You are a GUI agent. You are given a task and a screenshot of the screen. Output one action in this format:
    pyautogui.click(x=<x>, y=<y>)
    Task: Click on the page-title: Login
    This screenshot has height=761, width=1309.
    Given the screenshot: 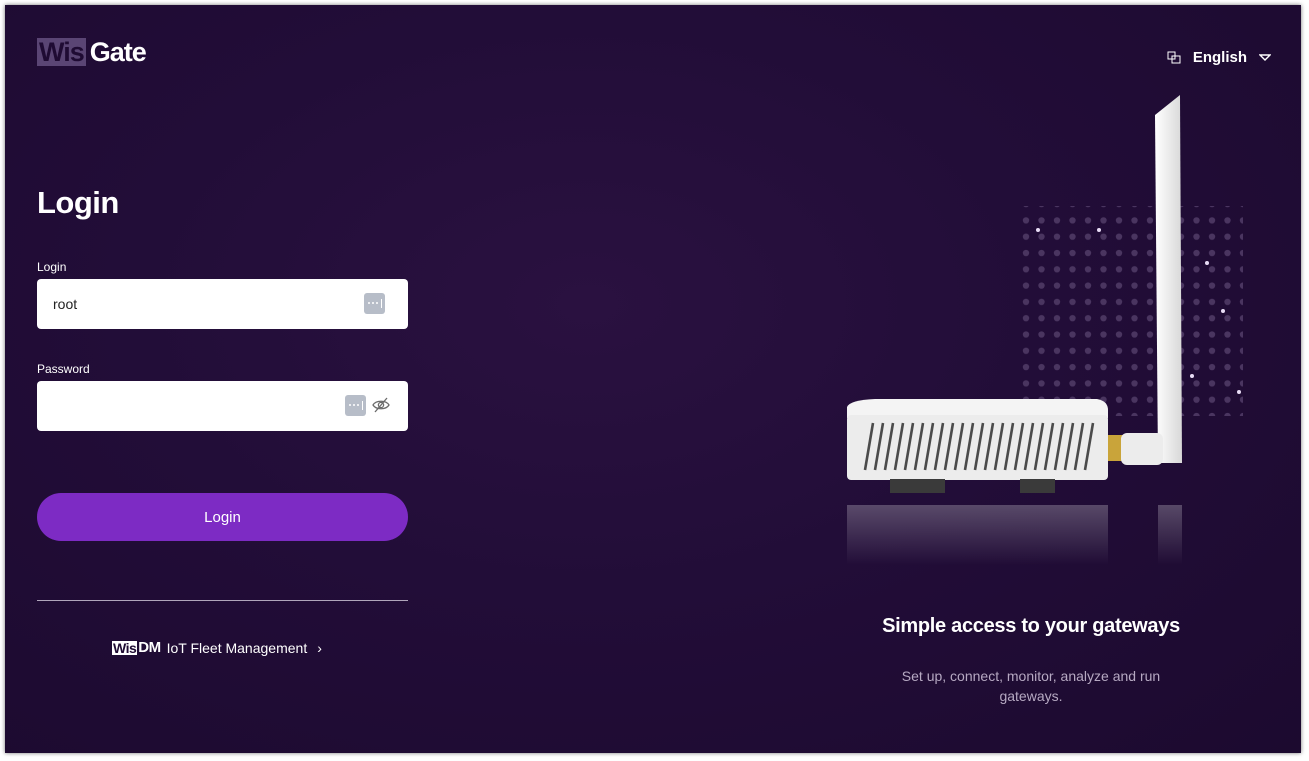 What is the action you would take?
    pyautogui.click(x=78, y=202)
    